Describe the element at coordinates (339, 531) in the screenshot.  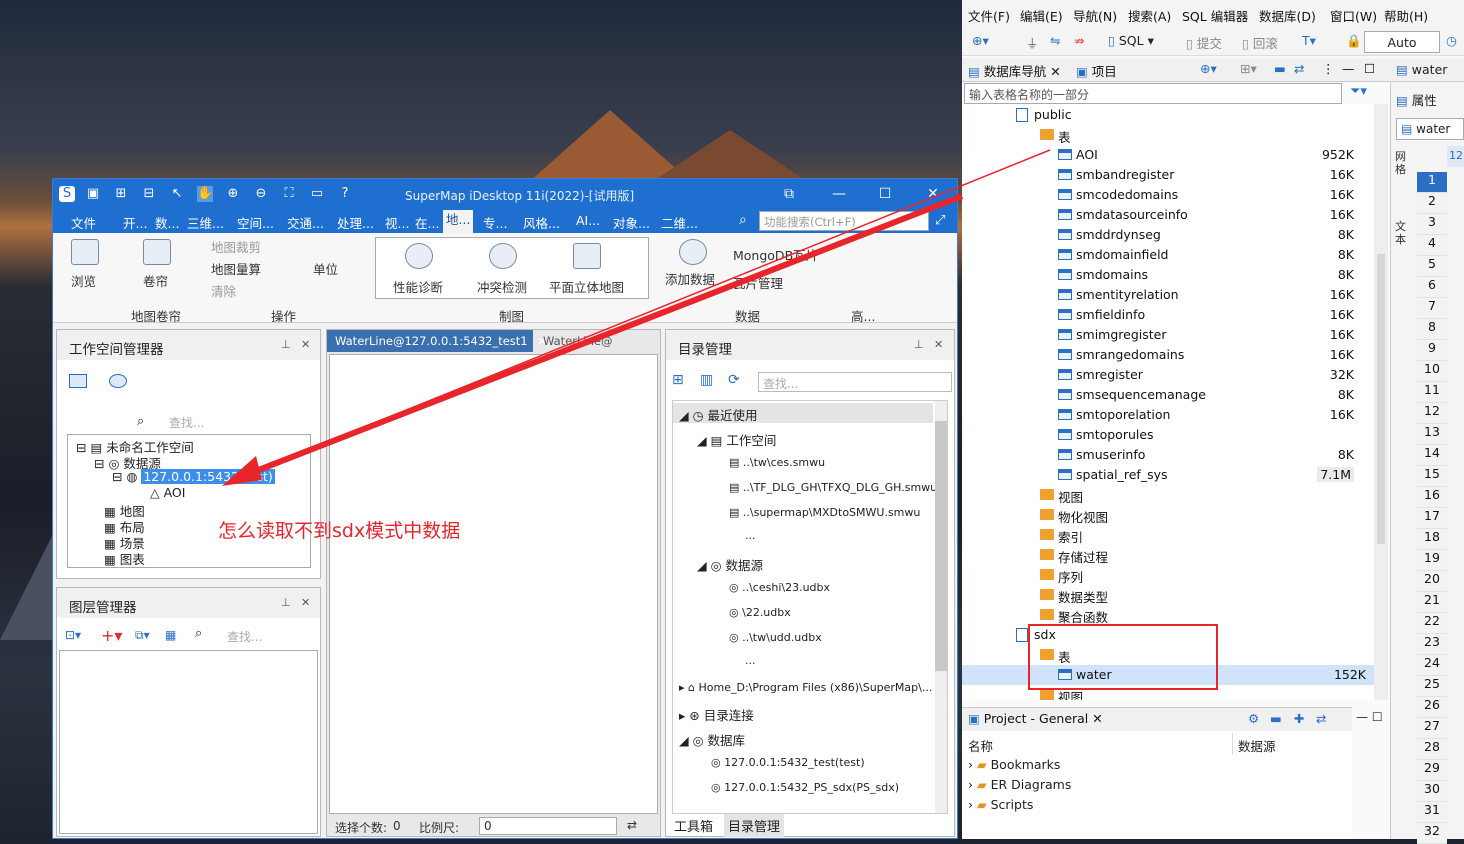
I see `annotation-text: 怎么读取不到sdx模式中数据` at that location.